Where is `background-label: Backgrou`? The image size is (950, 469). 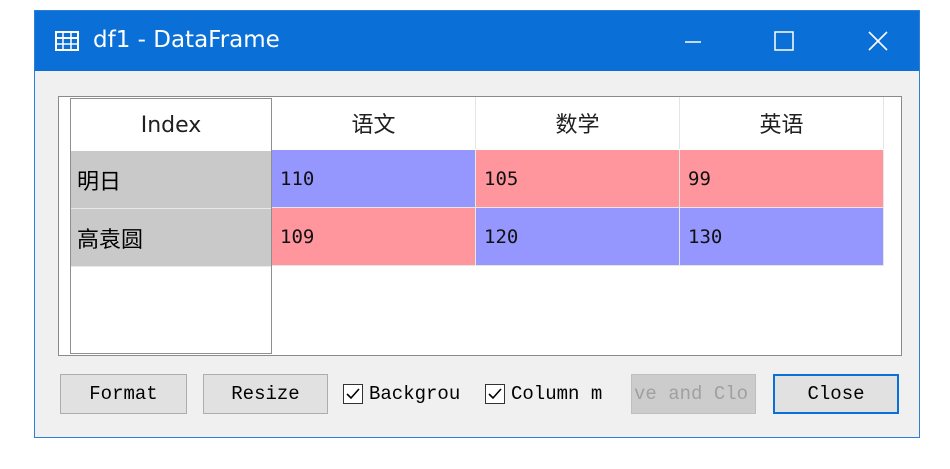 background-label: Backgrou is located at coordinates (415, 394).